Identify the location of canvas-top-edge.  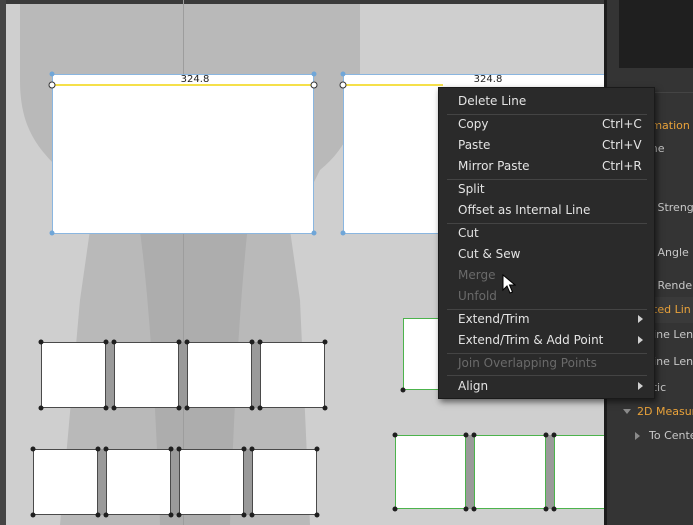
(302, 2).